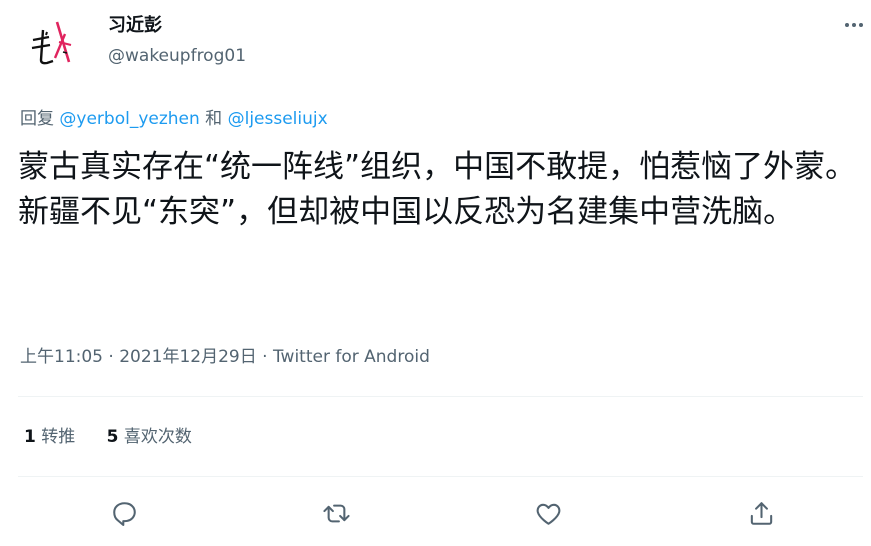  What do you see at coordinates (177, 56) in the screenshot?
I see `user-handle: @wakeupfrog01` at bounding box center [177, 56].